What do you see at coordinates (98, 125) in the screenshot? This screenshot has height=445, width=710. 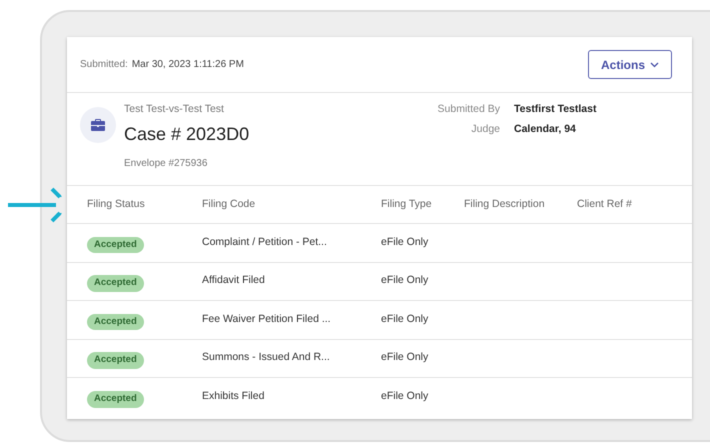 I see `briefcase-icon` at bounding box center [98, 125].